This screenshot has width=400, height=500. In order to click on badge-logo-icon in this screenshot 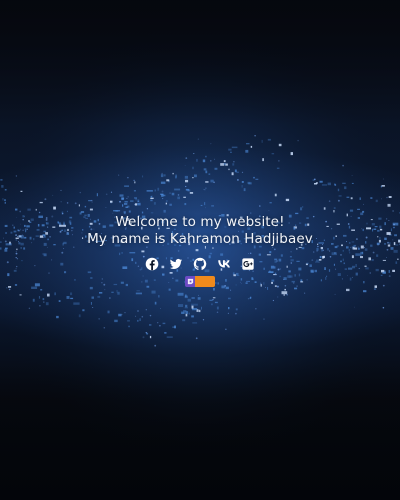, I will do `click(190, 281)`.